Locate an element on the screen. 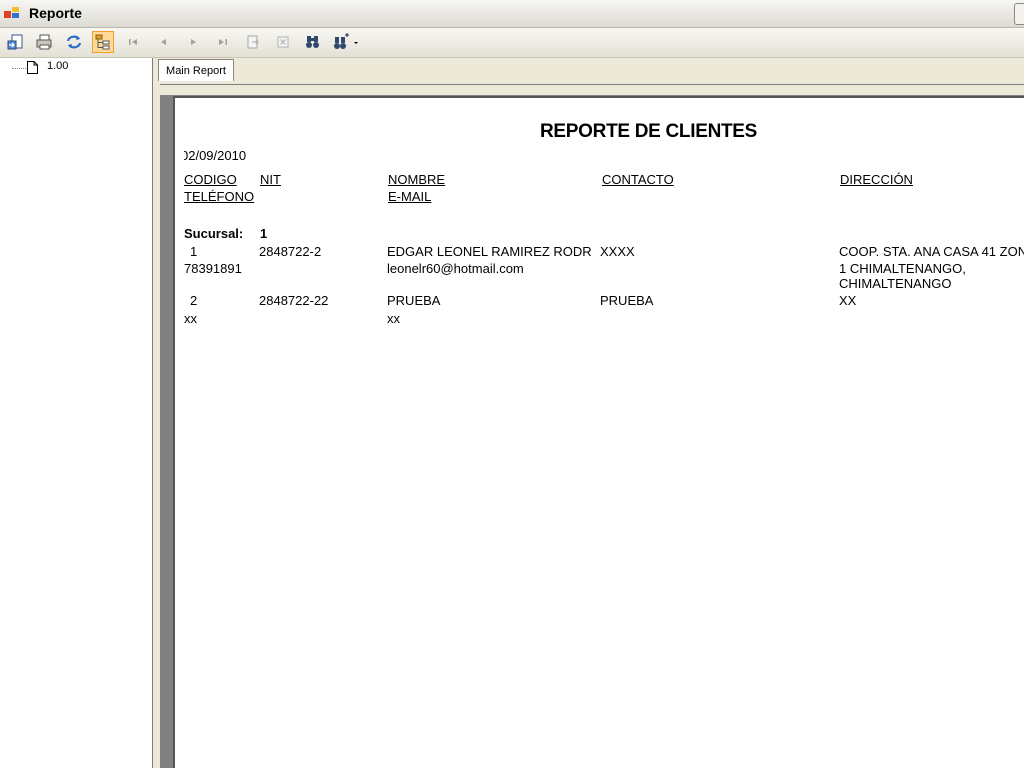 The image size is (1024, 768). search-button is located at coordinates (313, 42).